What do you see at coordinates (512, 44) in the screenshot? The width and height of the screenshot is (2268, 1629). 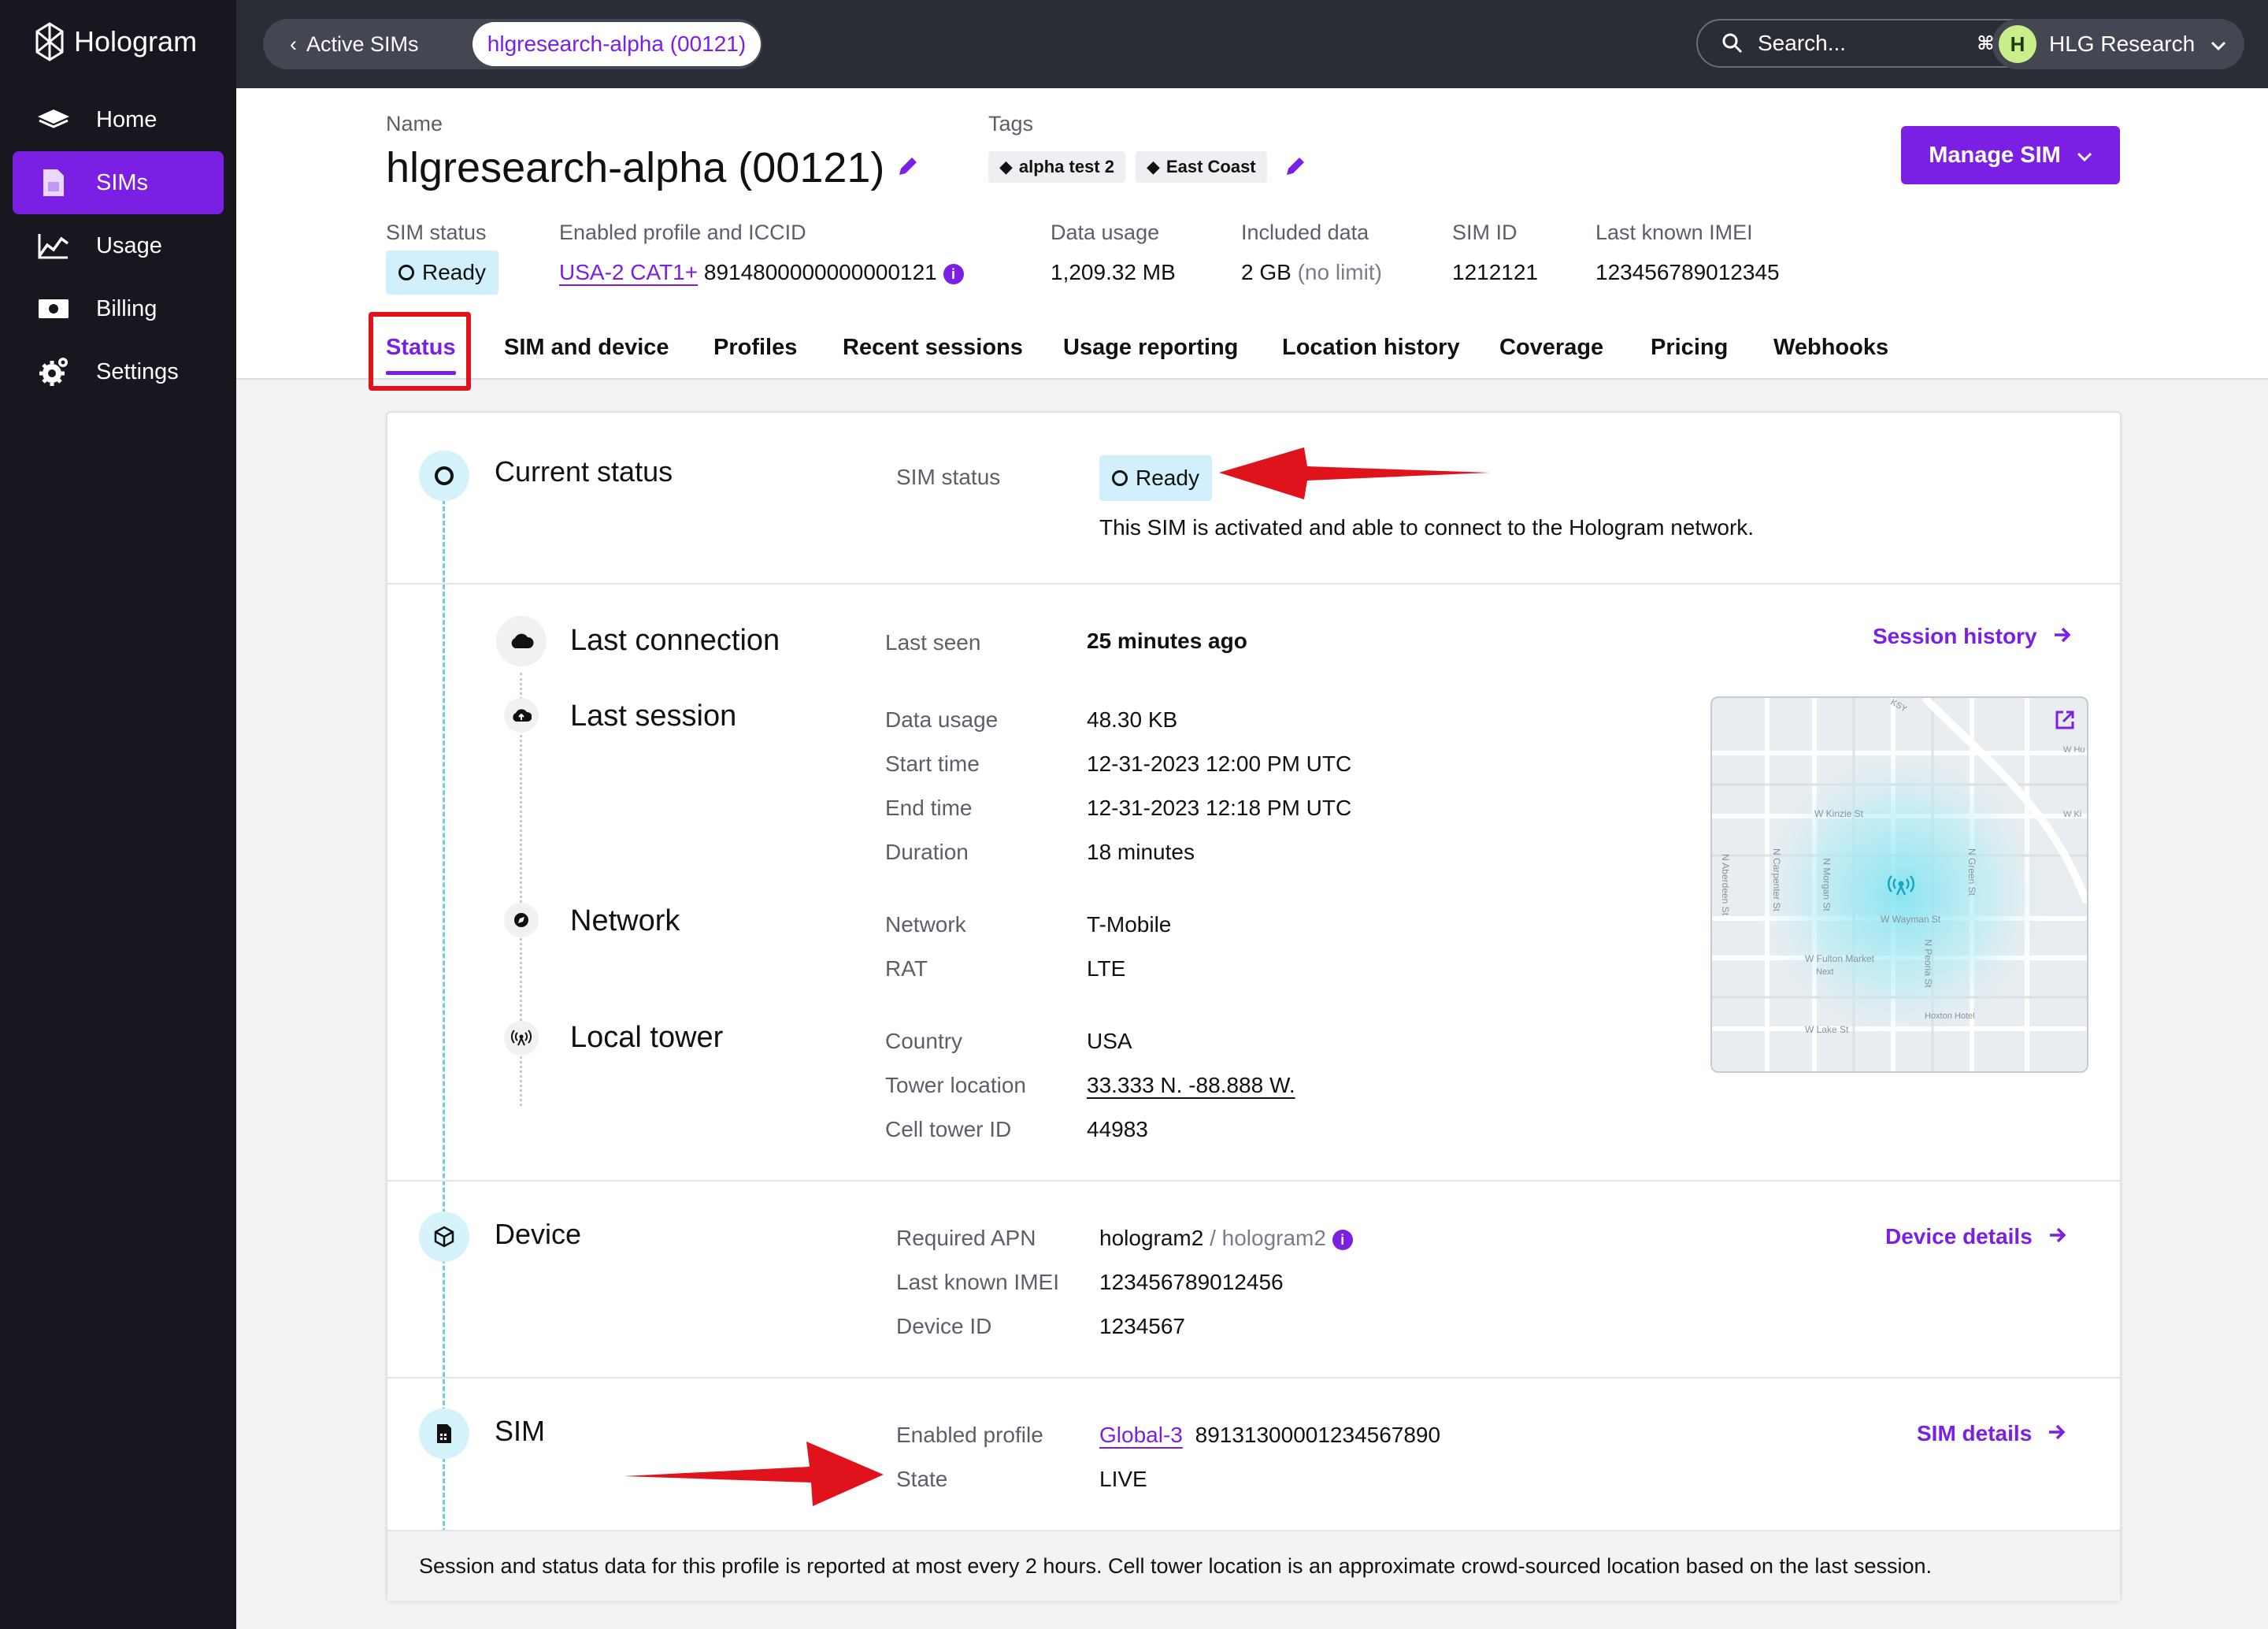 I see `breadcrumb: ‹ Active SIMs hlgresearch-alpha (00121)` at bounding box center [512, 44].